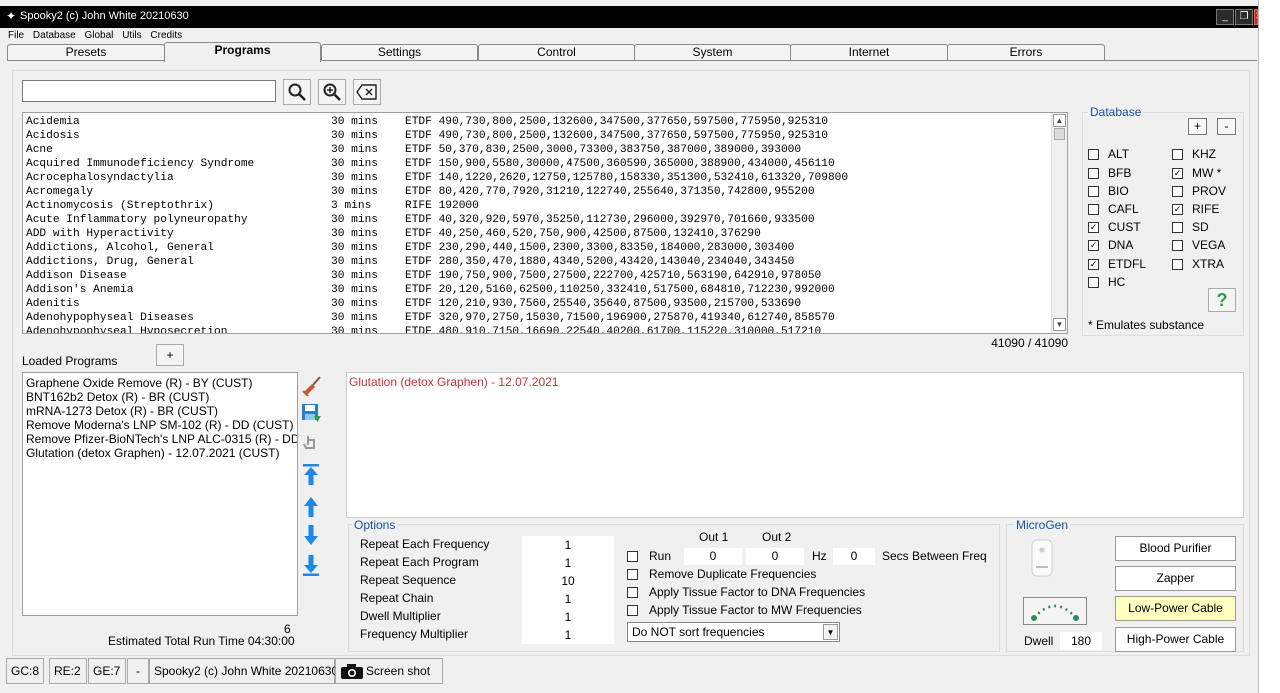 This screenshot has height=693, width=1280. What do you see at coordinates (1059, 223) in the screenshot?
I see `program-list-scrollbar: ▲ ▼` at bounding box center [1059, 223].